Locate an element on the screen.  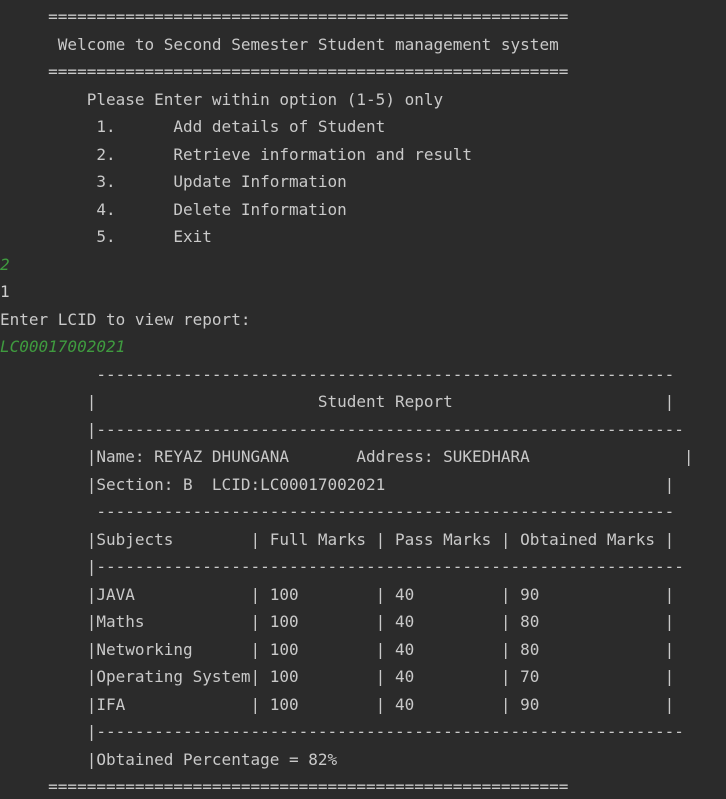
report-row: |Operating System| 100 | 40 | 70 | is located at coordinates (337, 676).